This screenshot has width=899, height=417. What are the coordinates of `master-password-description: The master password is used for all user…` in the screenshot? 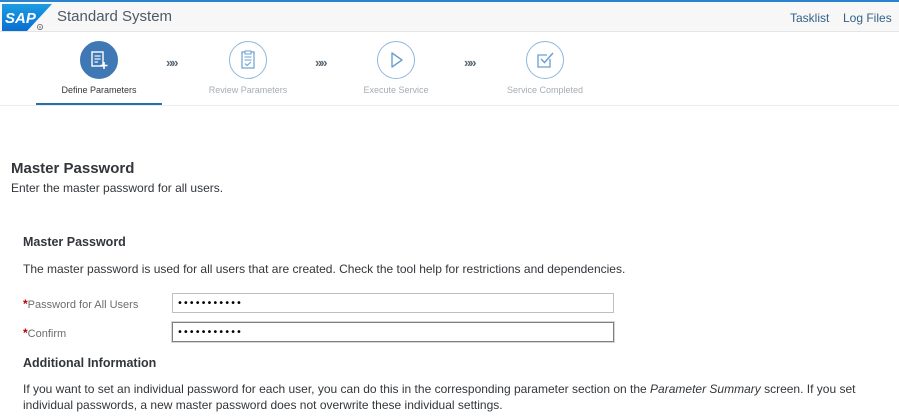 It's located at (324, 269).